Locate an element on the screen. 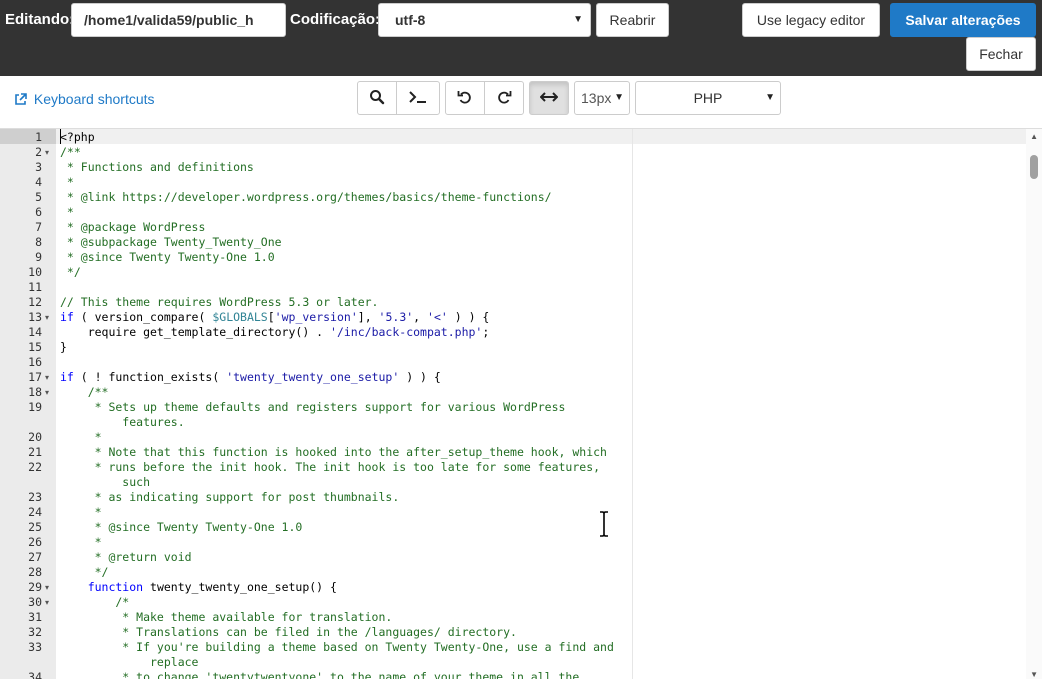 The height and width of the screenshot is (679, 1042). code-line: function twenty_twenty_one_setup() { is located at coordinates (198, 587).